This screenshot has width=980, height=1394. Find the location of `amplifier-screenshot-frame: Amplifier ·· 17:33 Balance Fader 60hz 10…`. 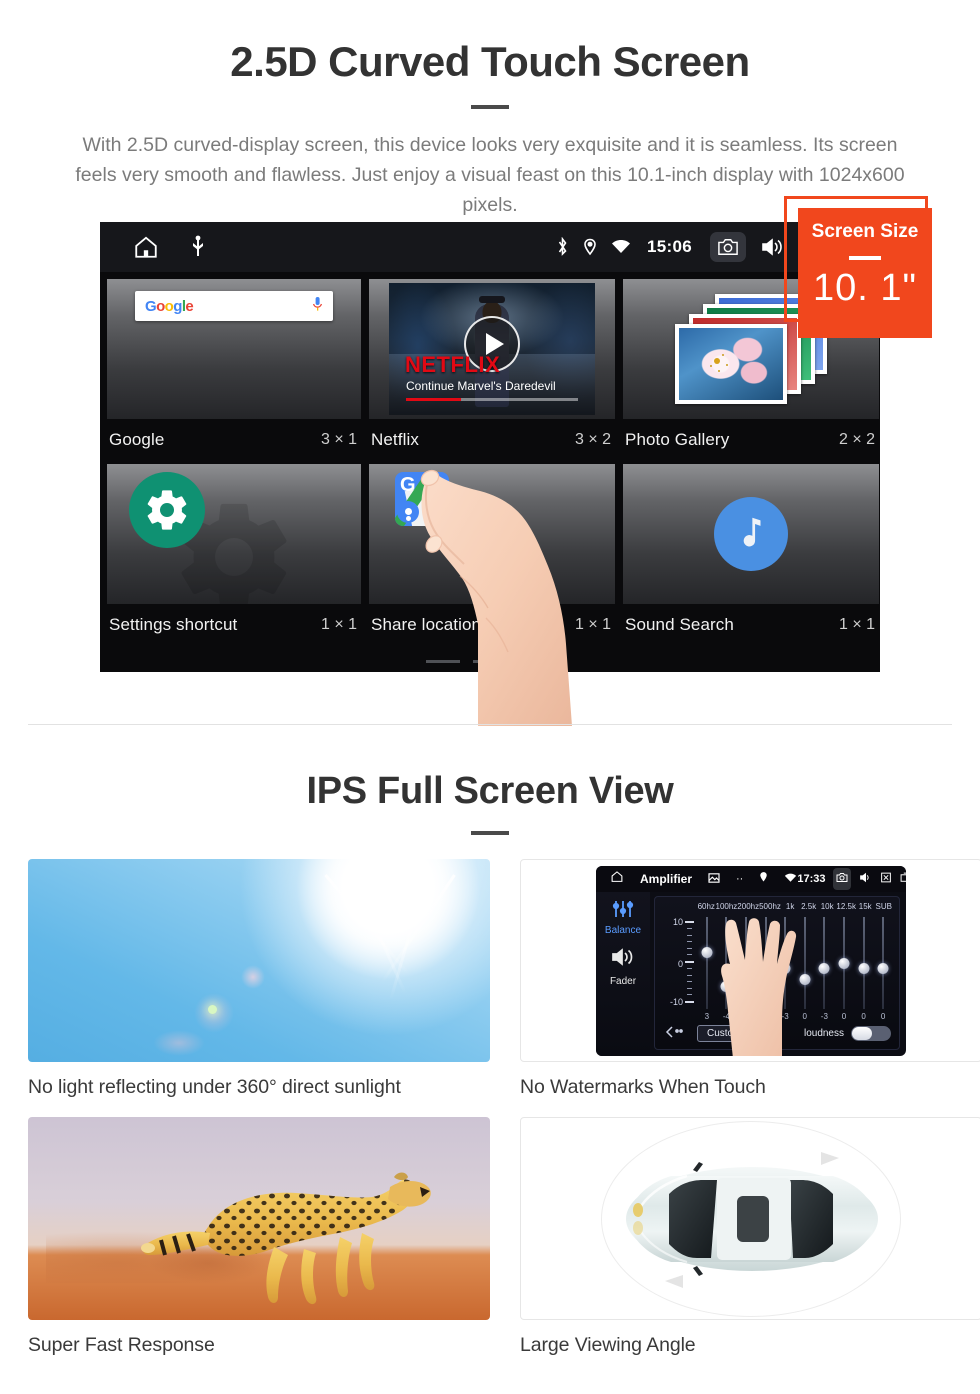

amplifier-screenshot-frame: Amplifier ·· 17:33 Balance Fader 60hz 10… is located at coordinates (750, 960).